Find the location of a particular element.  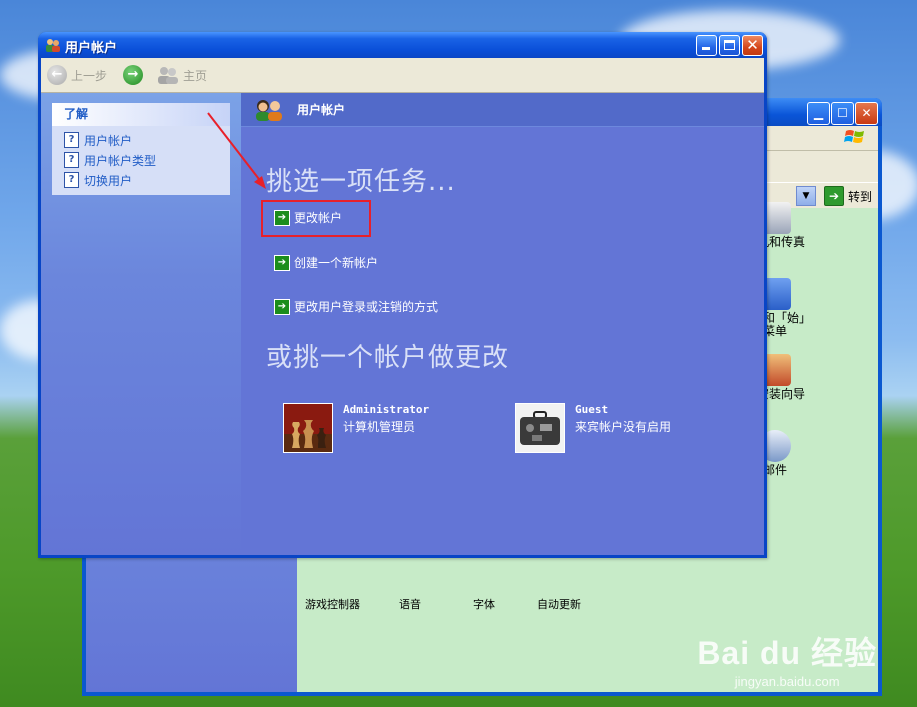

task-pane: 了解 ? 用户帐户 ? 用户帐户类型 ? 切换用户 is located at coordinates (141, 324).